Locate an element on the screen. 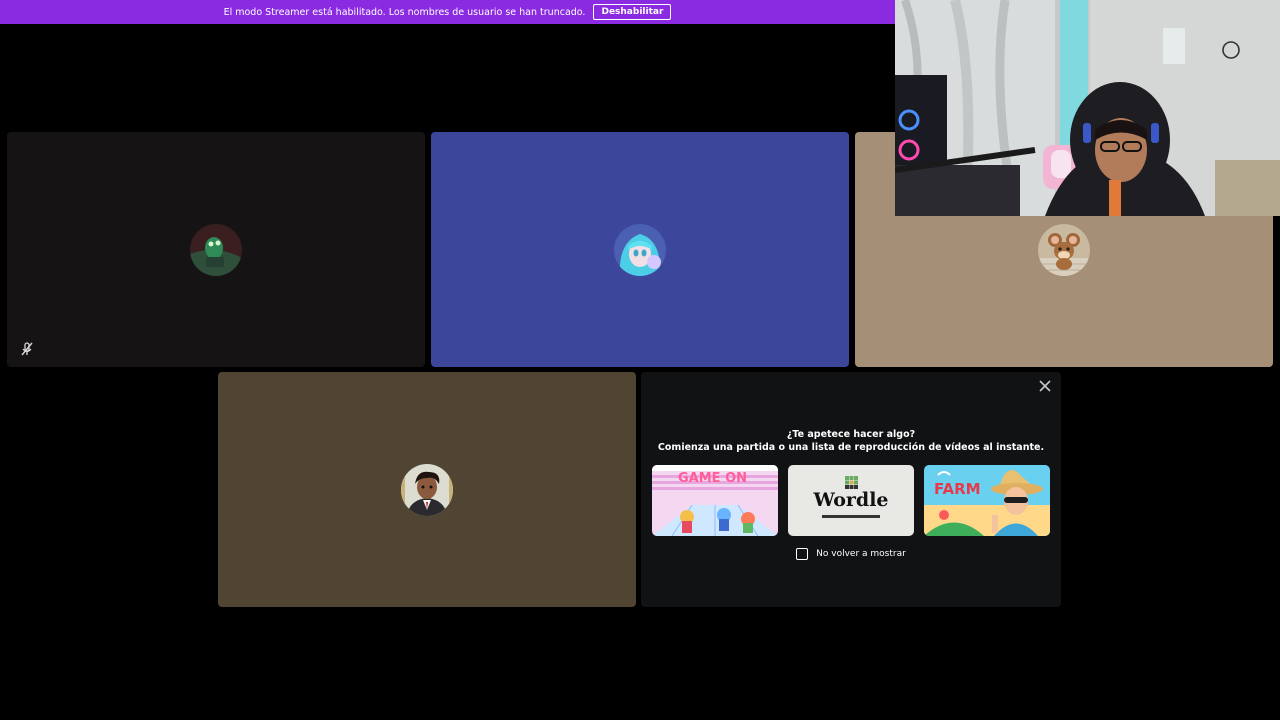 The image size is (1280, 720). activity-card-game-on: GAME ON is located at coordinates (715, 500).